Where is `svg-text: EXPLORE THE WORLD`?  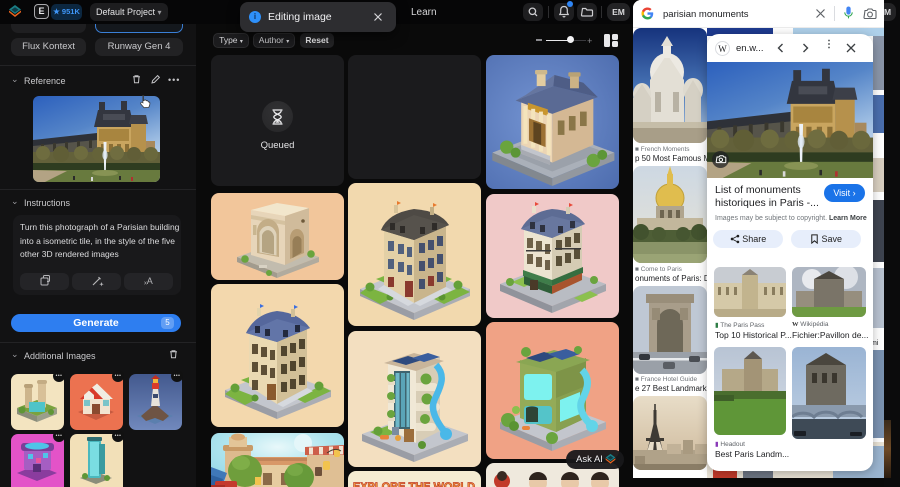 svg-text: EXPLORE THE WORLD is located at coordinates (414, 484).